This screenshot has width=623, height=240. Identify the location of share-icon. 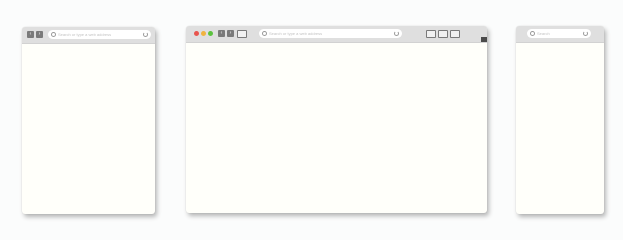
(455, 34).